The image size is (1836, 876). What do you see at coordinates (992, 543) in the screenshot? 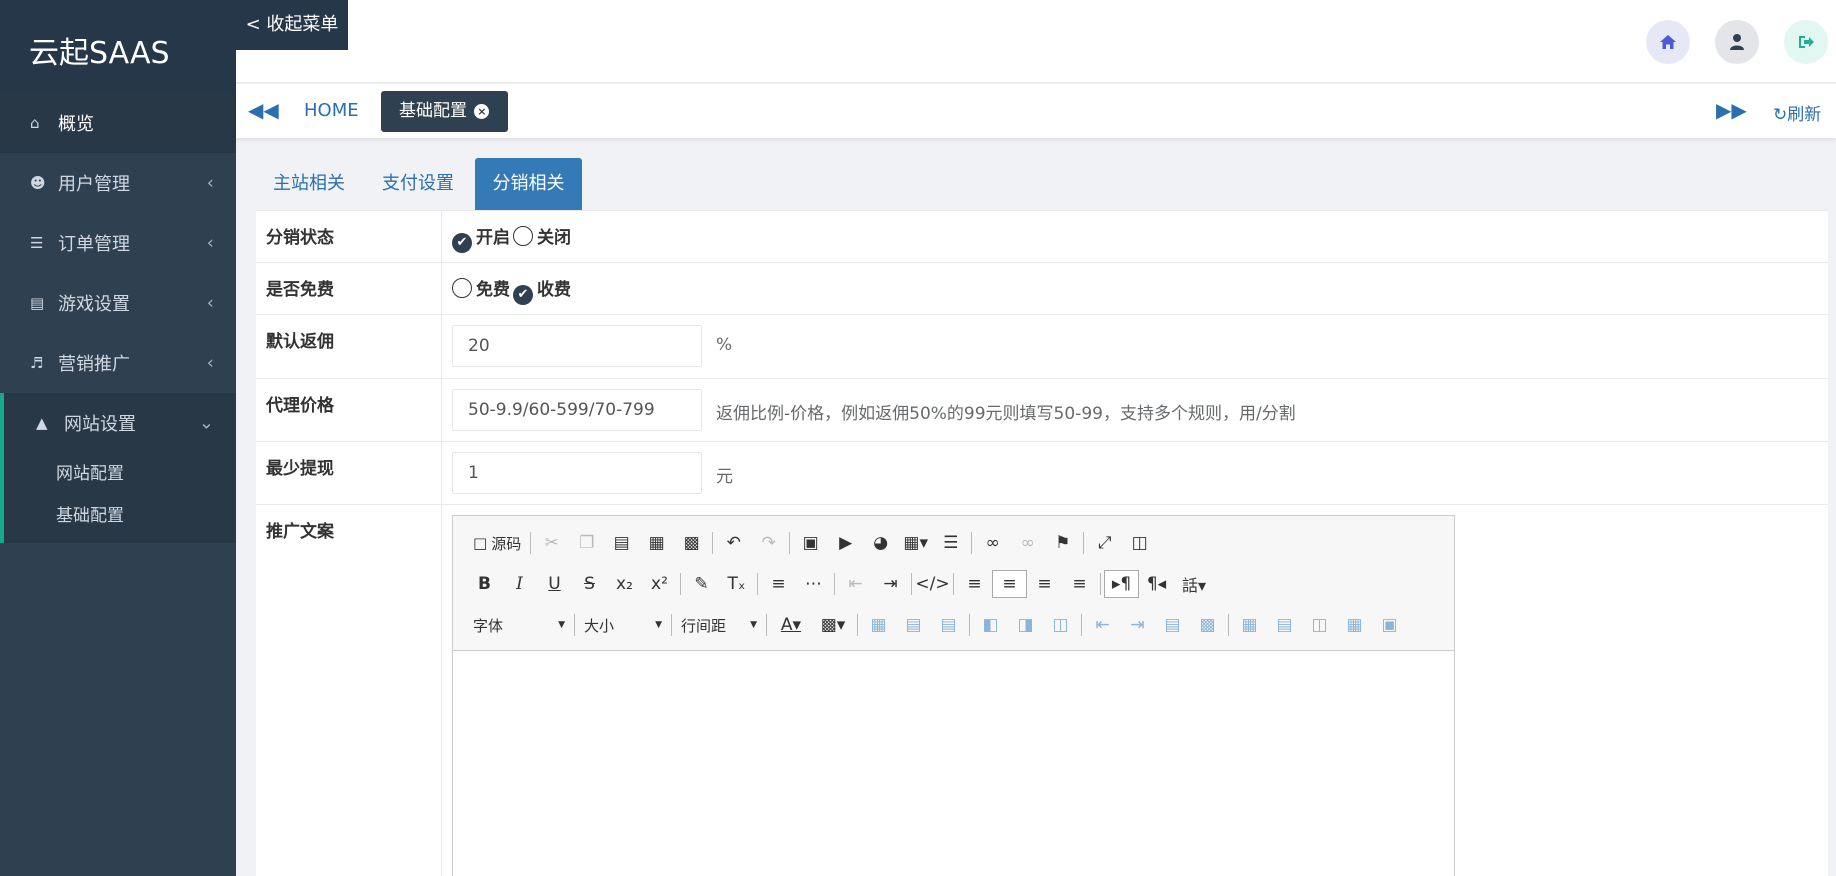
I see `link-icon: ∞` at bounding box center [992, 543].